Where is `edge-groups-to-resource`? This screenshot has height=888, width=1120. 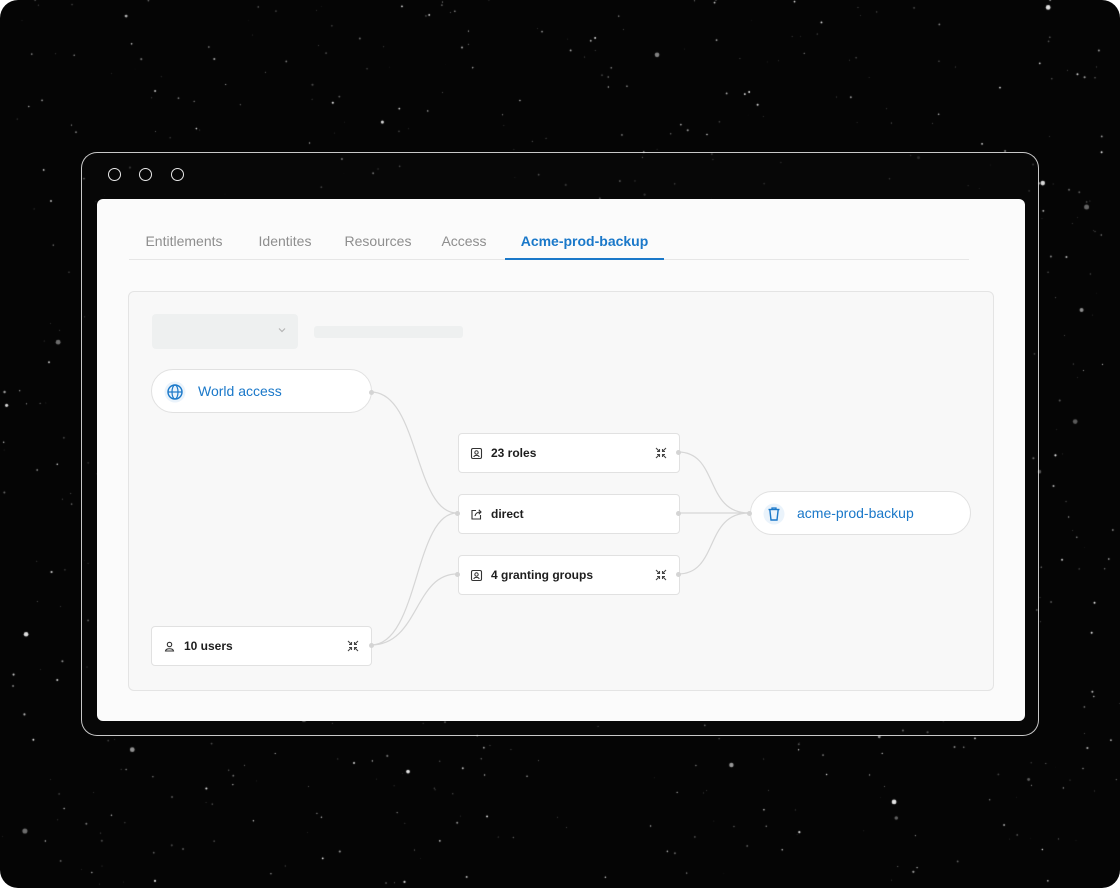
edge-groups-to-resource is located at coordinates (713, 543).